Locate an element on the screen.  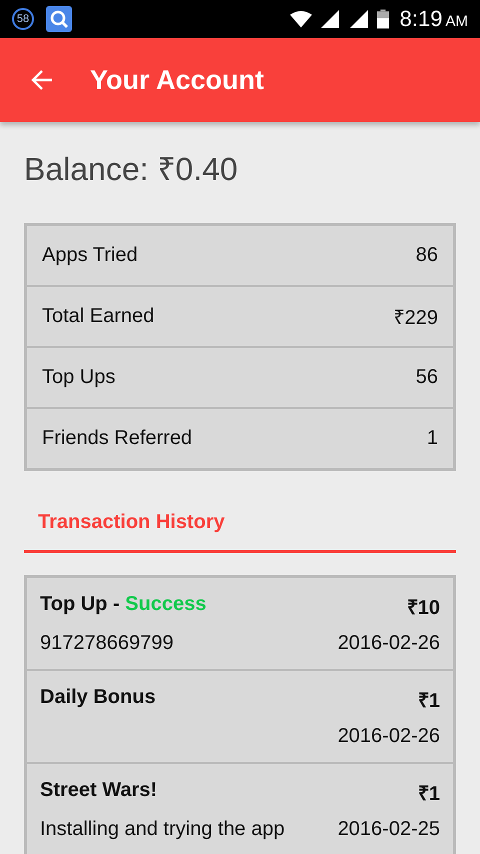
battery-icon is located at coordinates (382, 19).